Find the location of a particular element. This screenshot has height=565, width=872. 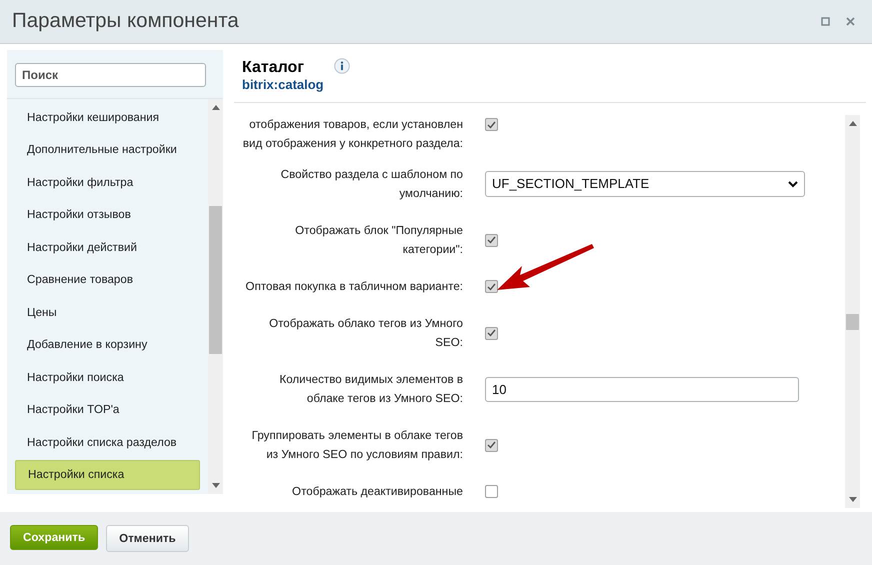

chevron-down-icon is located at coordinates (793, 184).